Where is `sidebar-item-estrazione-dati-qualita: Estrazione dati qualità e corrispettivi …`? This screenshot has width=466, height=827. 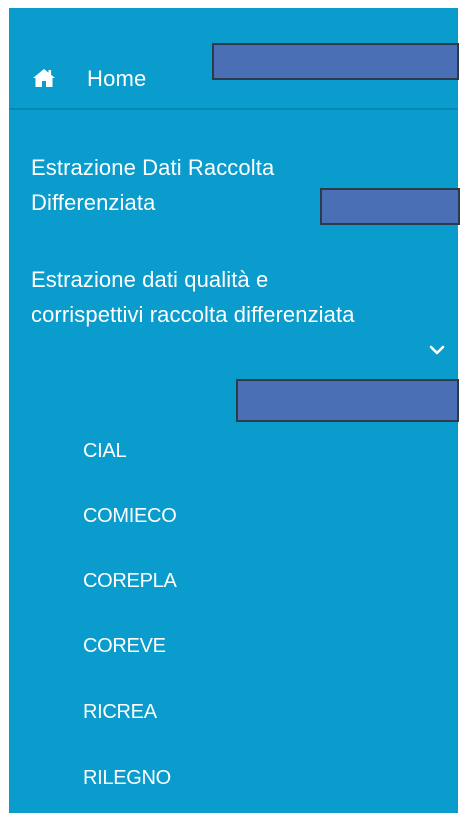 sidebar-item-estrazione-dati-qualita: Estrazione dati qualità e corrispettivi … is located at coordinates (196, 297).